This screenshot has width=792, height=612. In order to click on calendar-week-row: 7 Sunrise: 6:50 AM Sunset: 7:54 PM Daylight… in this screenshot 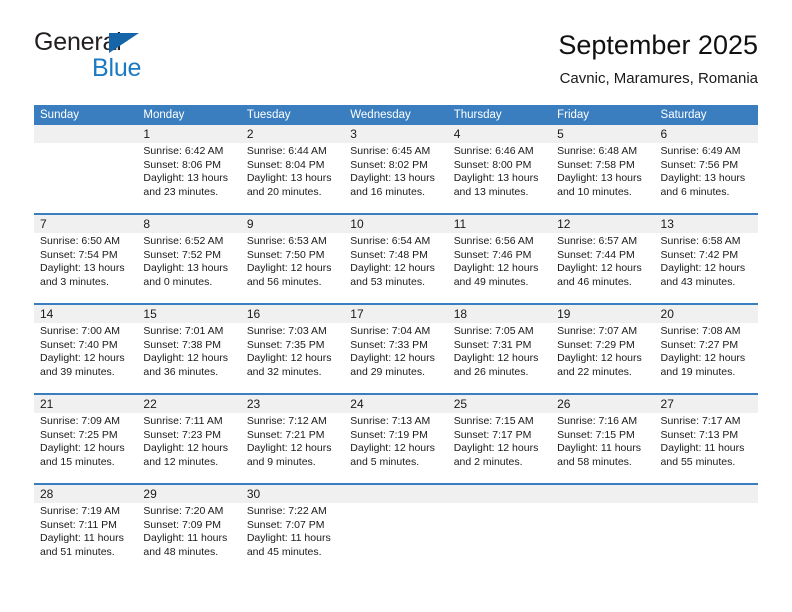, I will do `click(396, 258)`.